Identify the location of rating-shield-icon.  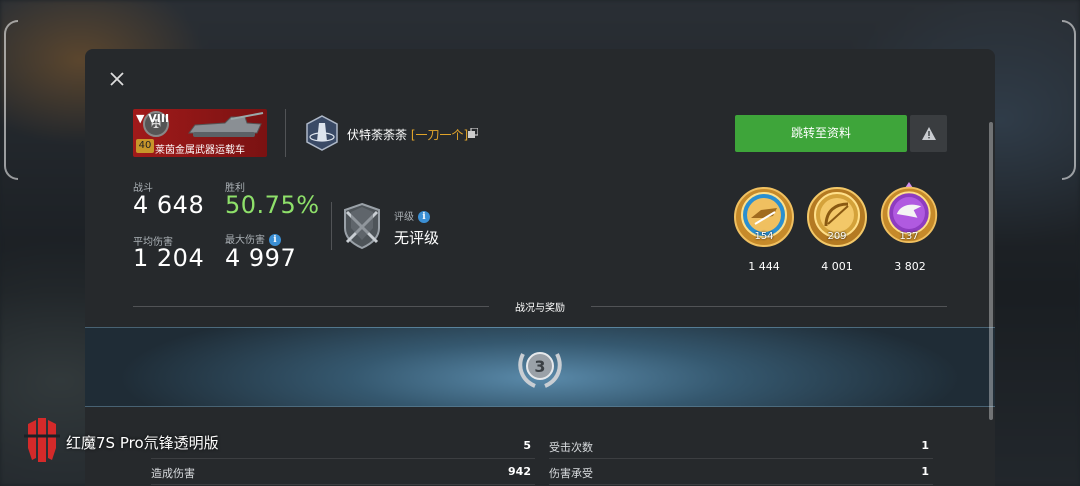
(362, 226).